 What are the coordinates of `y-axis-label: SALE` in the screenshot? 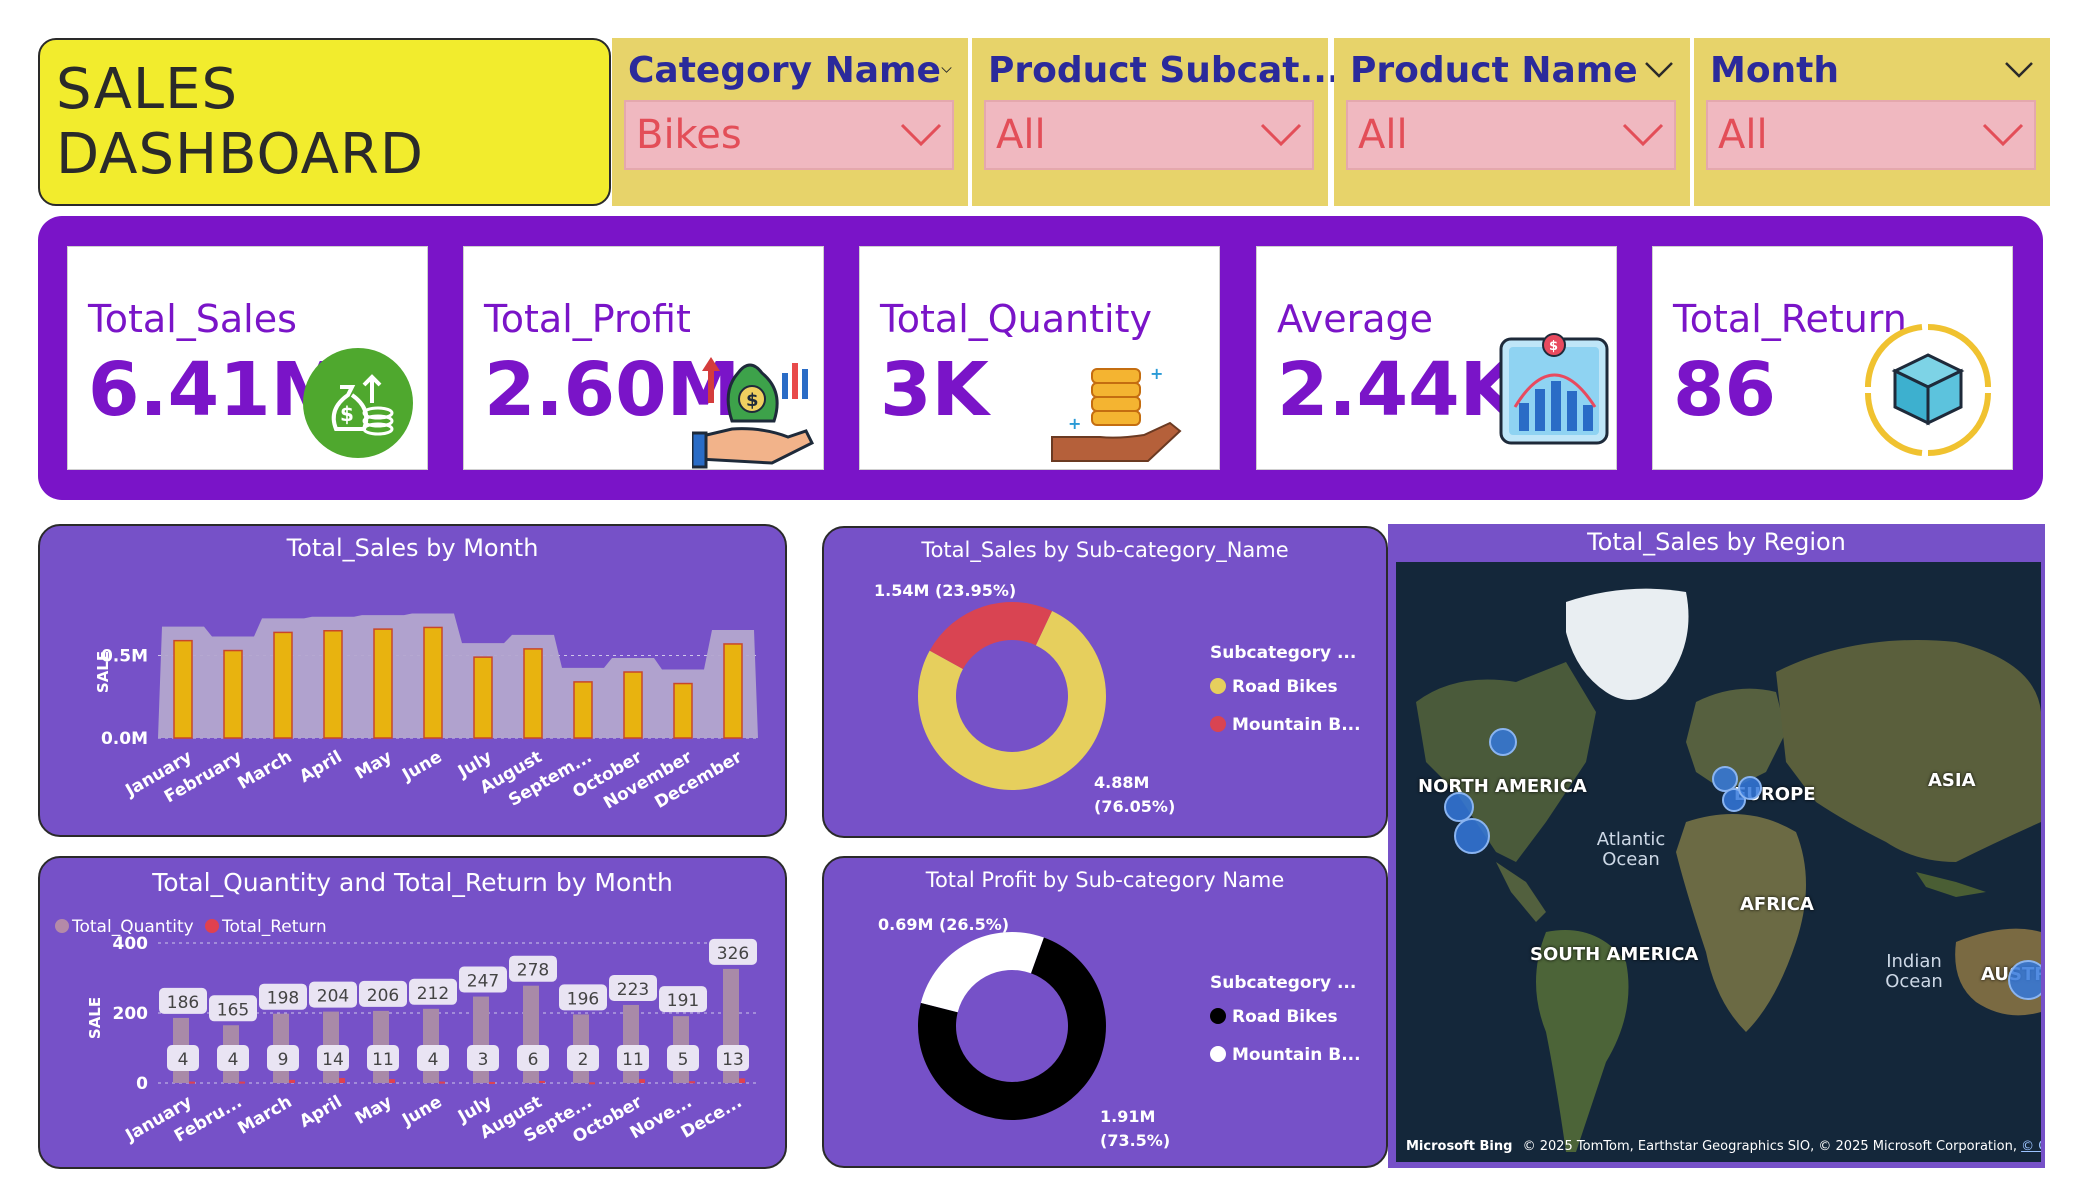 It's located at (103, 672).